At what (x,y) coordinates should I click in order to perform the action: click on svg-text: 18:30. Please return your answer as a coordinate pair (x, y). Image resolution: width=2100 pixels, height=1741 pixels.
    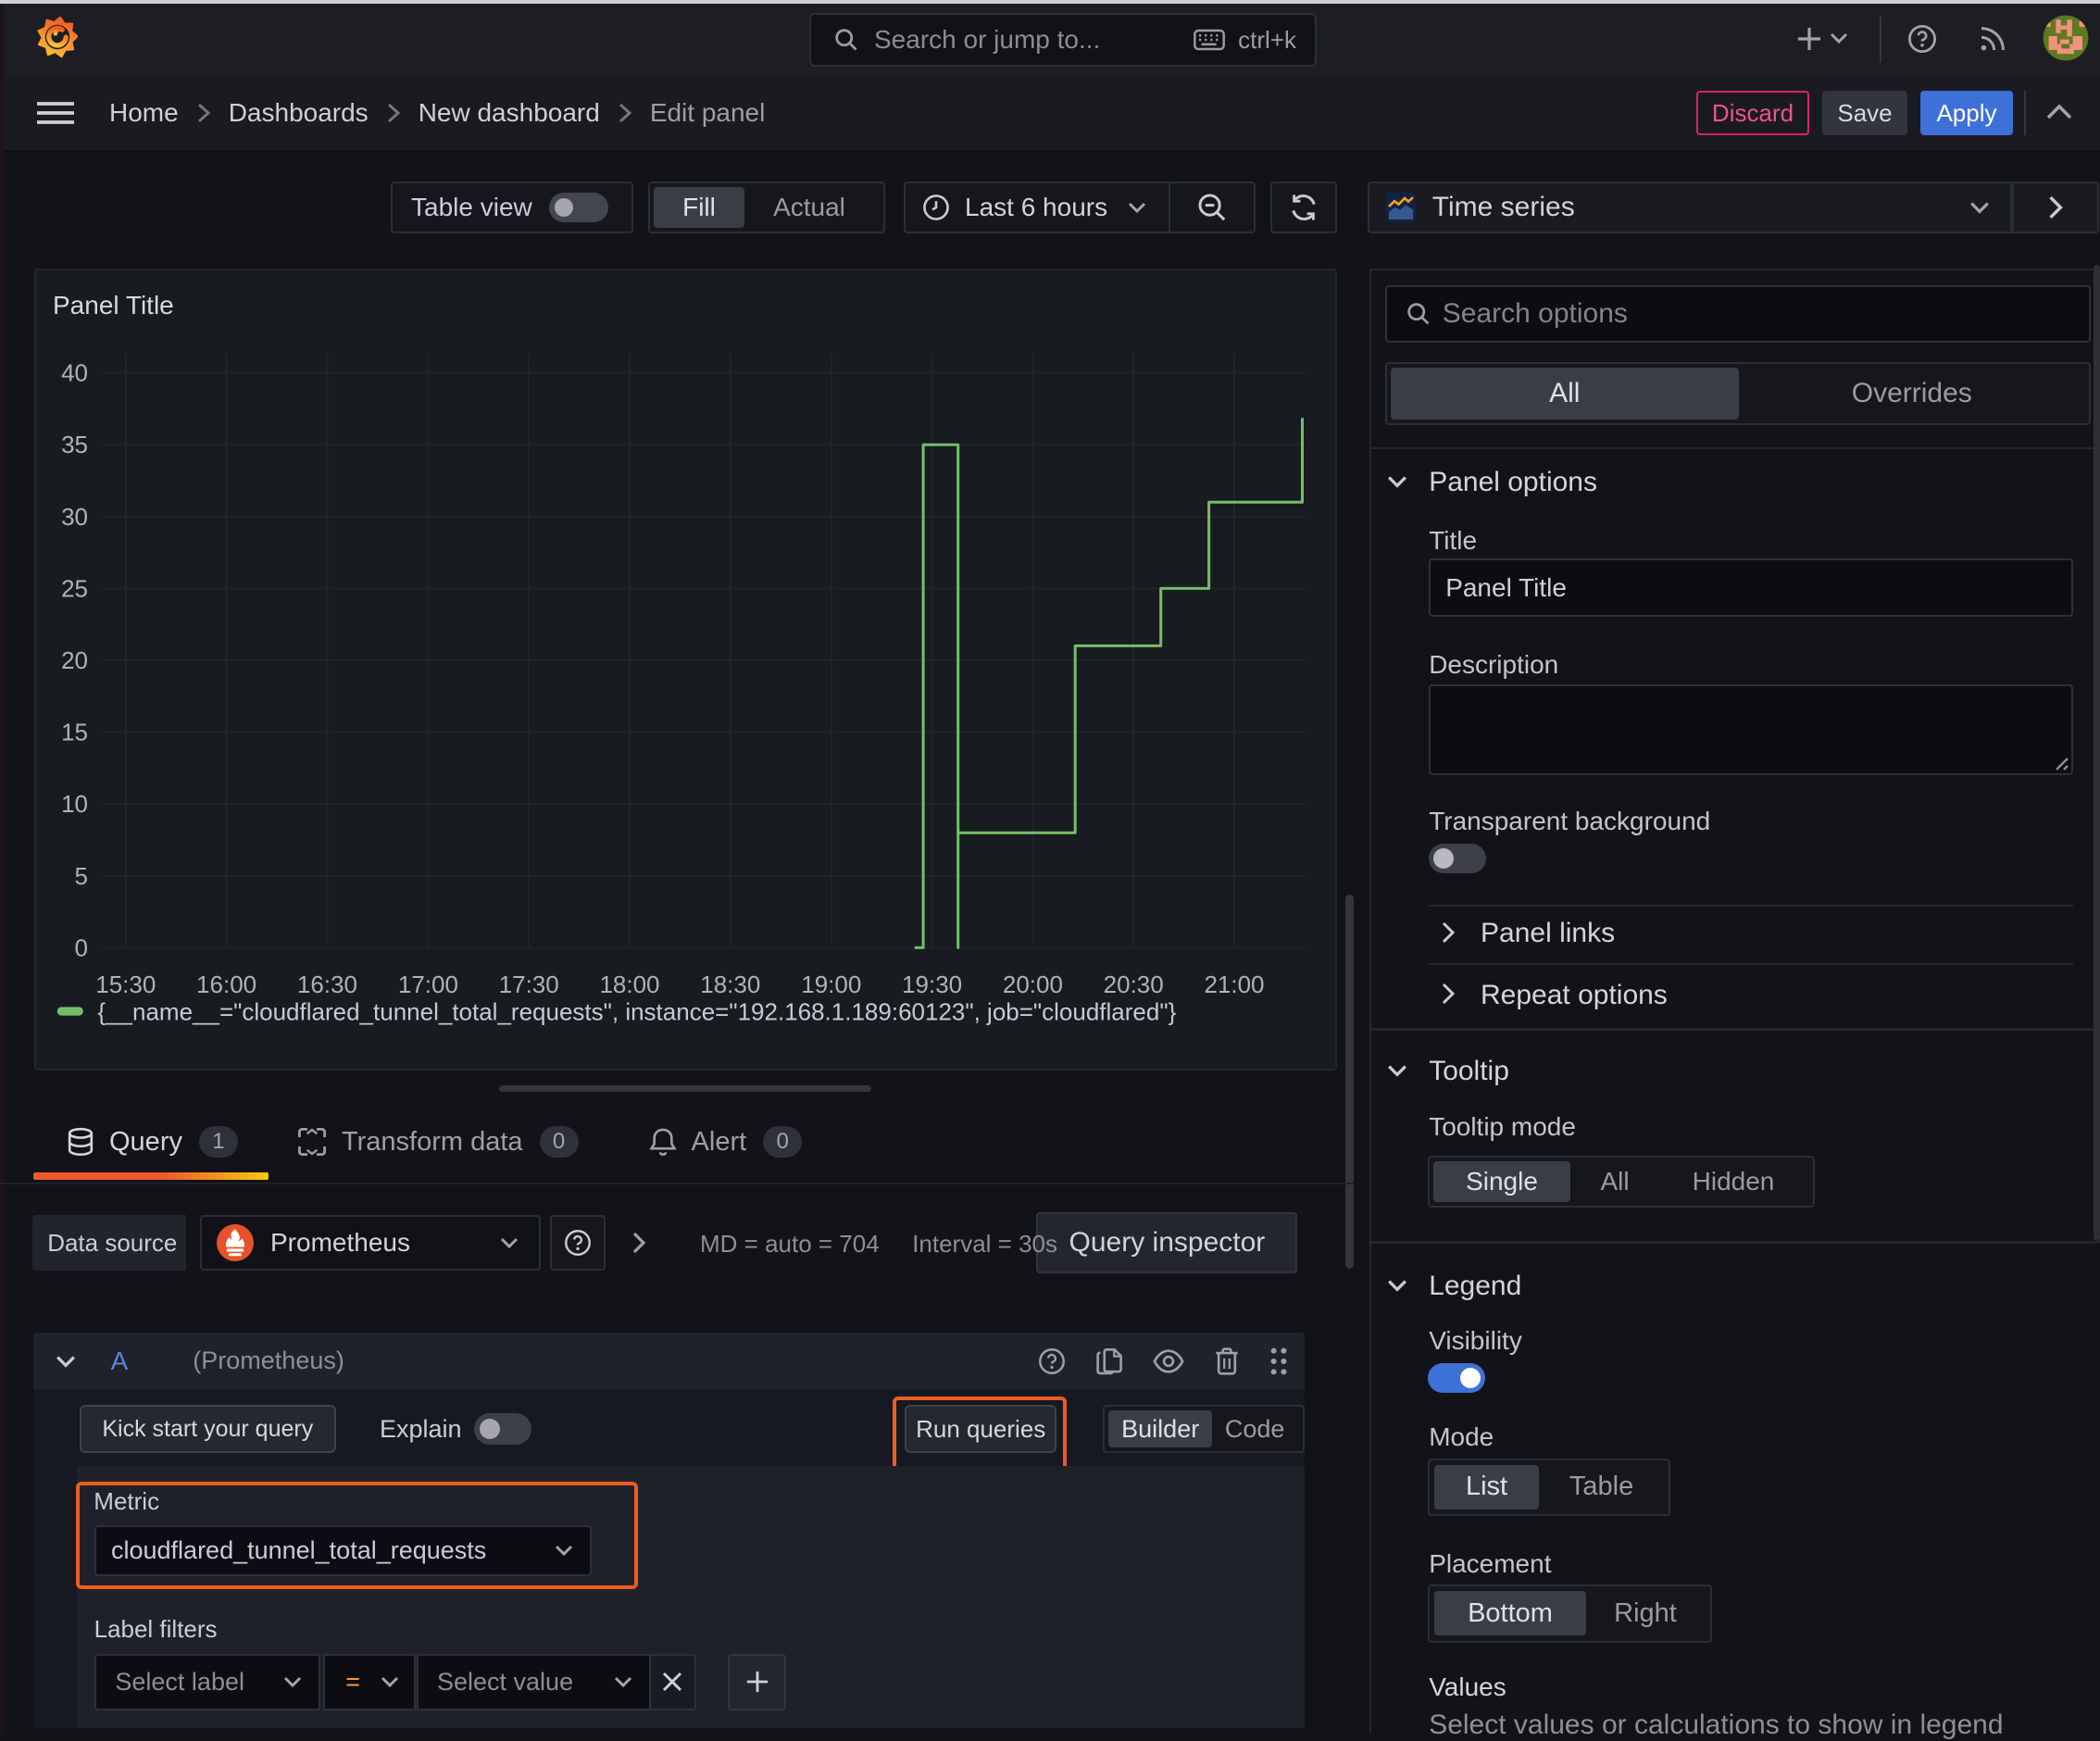
    Looking at the image, I should click on (730, 984).